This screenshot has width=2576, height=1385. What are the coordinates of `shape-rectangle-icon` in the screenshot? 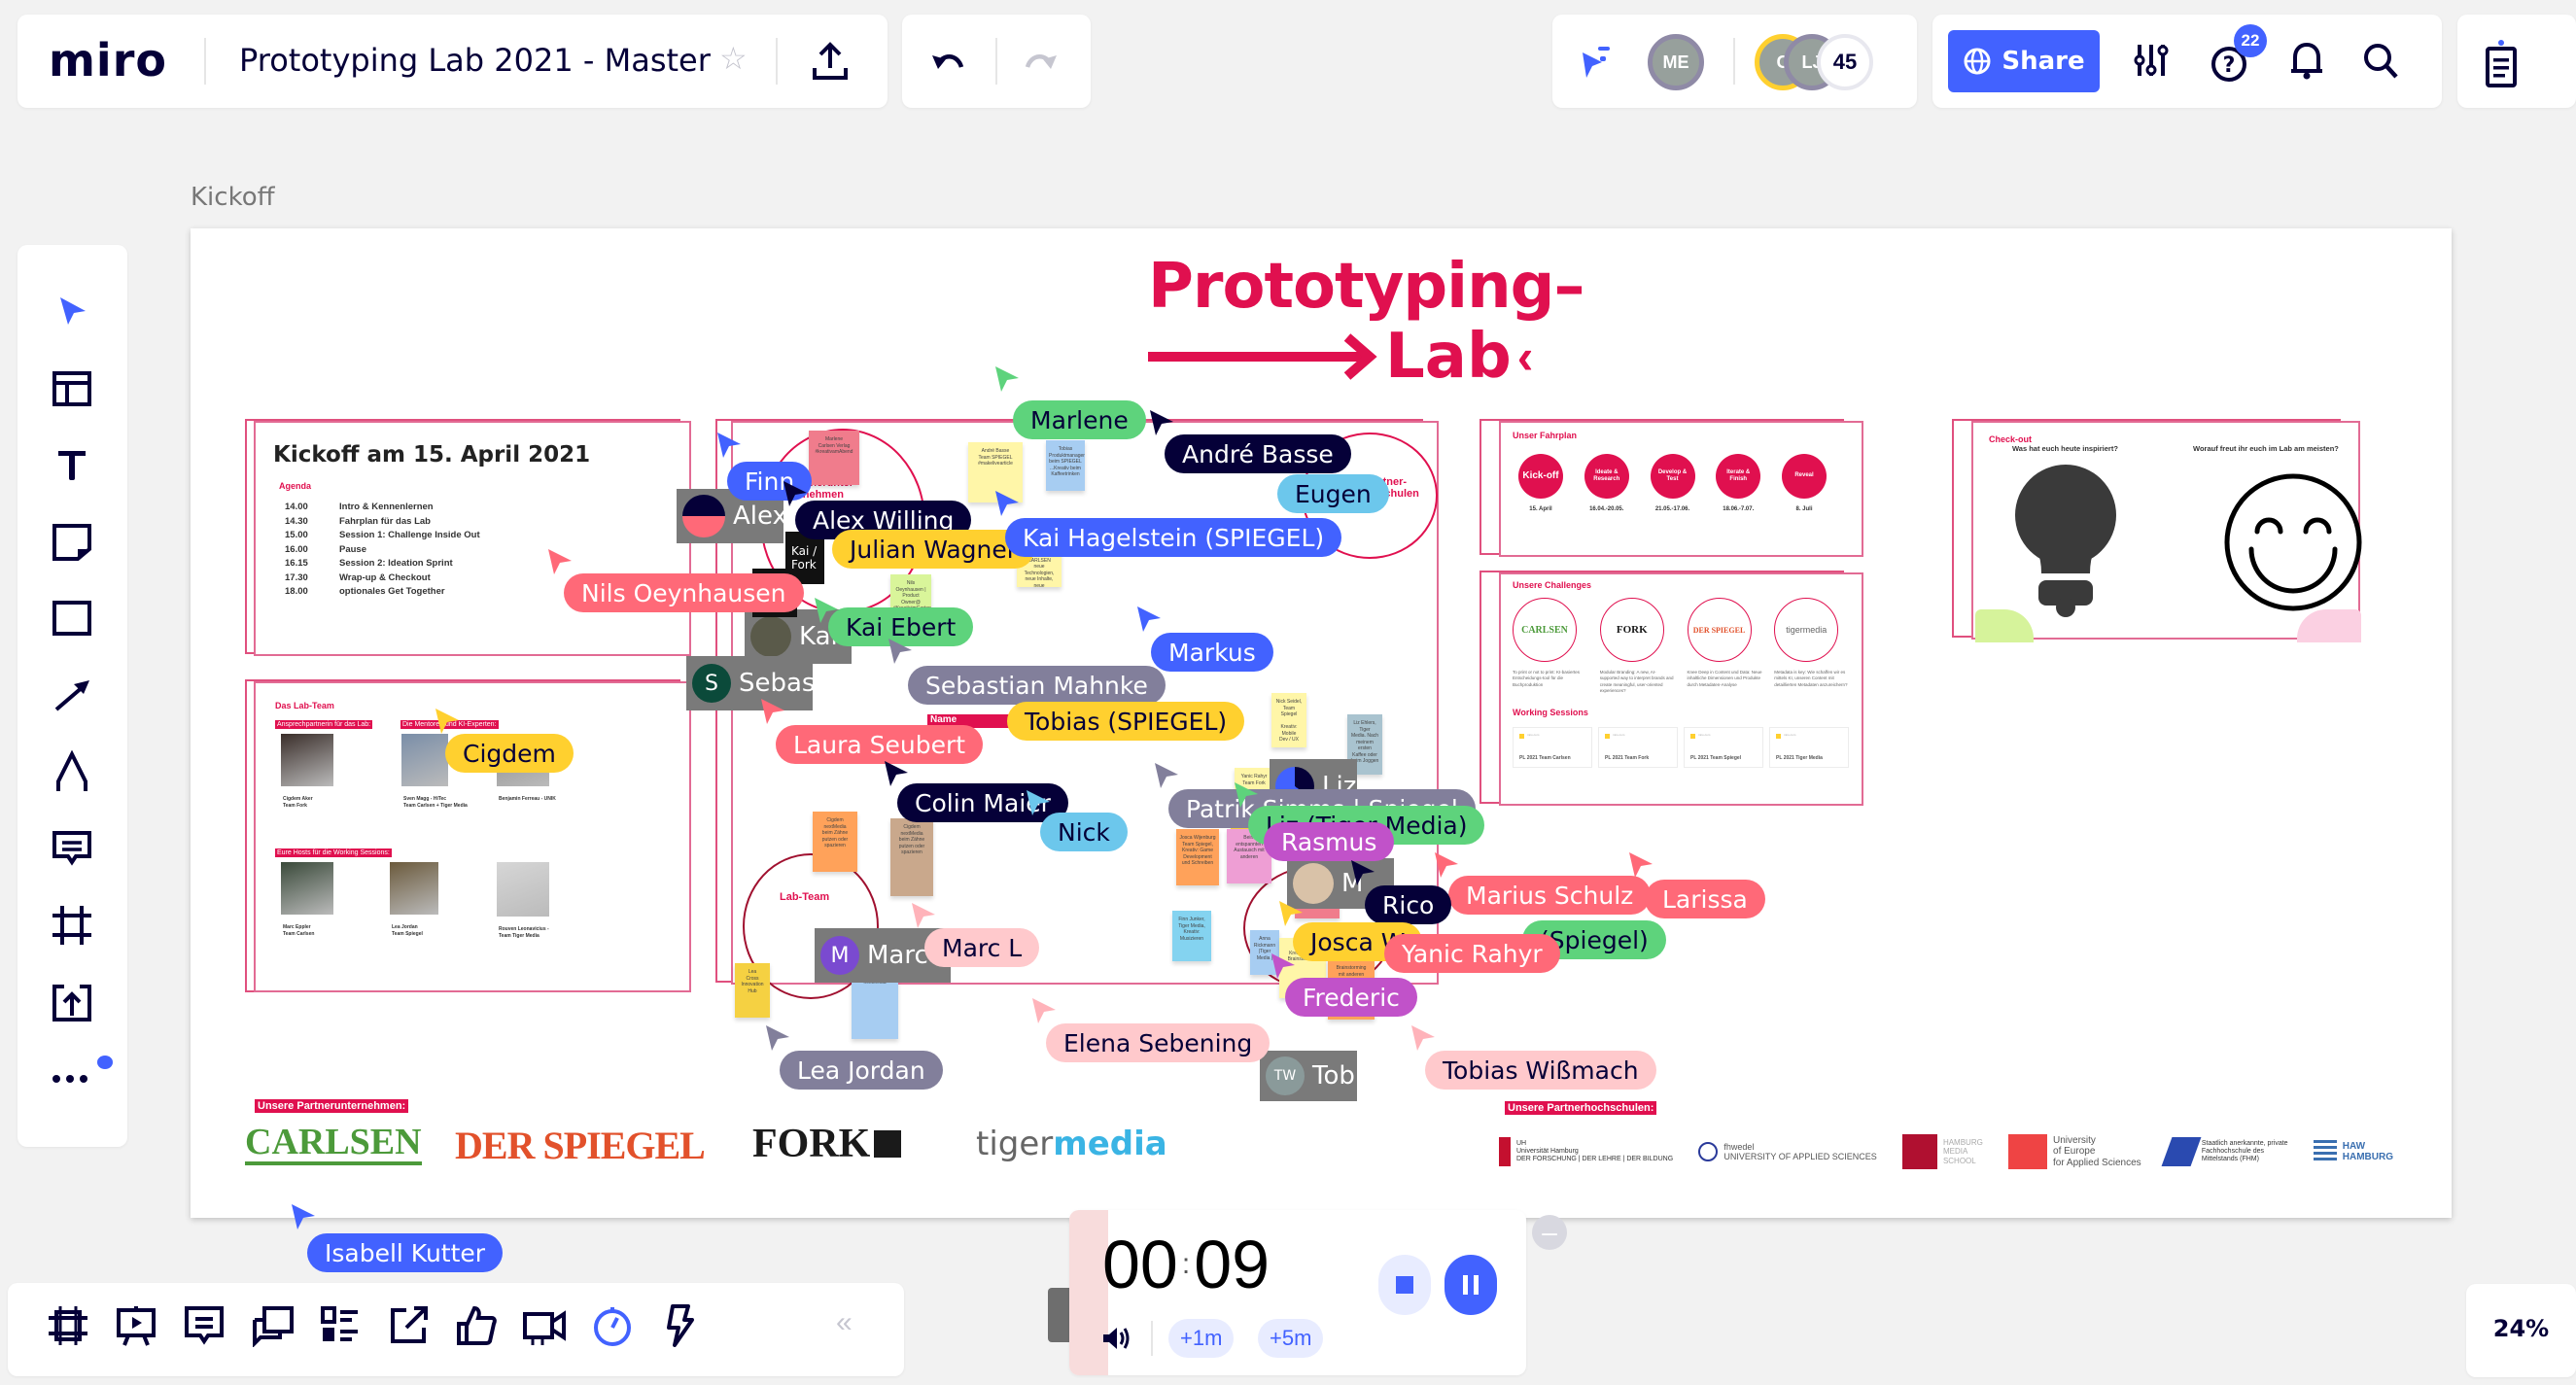 It's located at (72, 618).